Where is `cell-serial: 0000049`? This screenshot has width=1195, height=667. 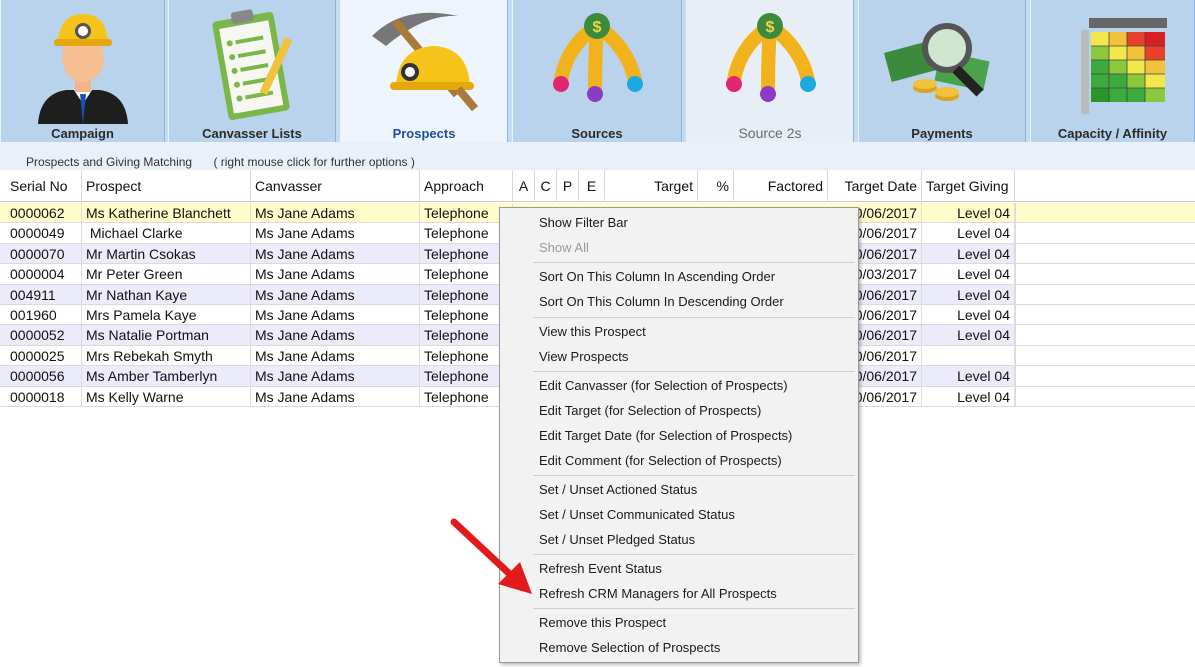 cell-serial: 0000049 is located at coordinates (44, 233).